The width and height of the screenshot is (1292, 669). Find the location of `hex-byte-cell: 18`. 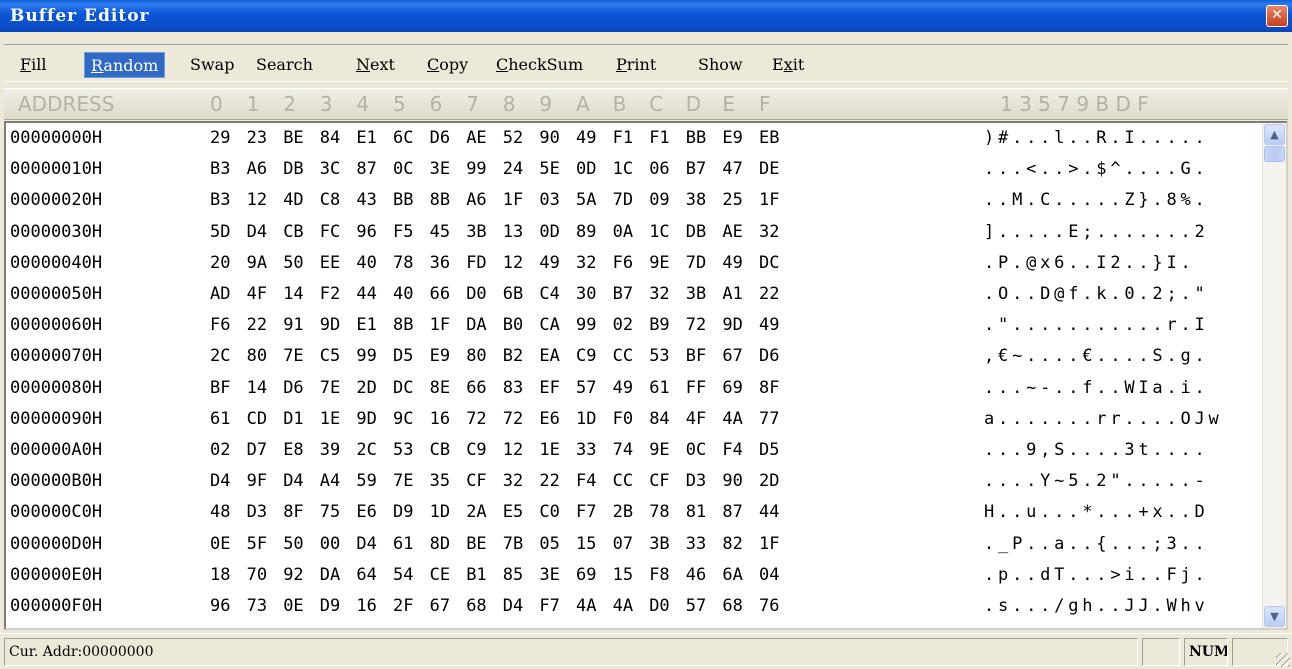

hex-byte-cell: 18 is located at coordinates (220, 575).